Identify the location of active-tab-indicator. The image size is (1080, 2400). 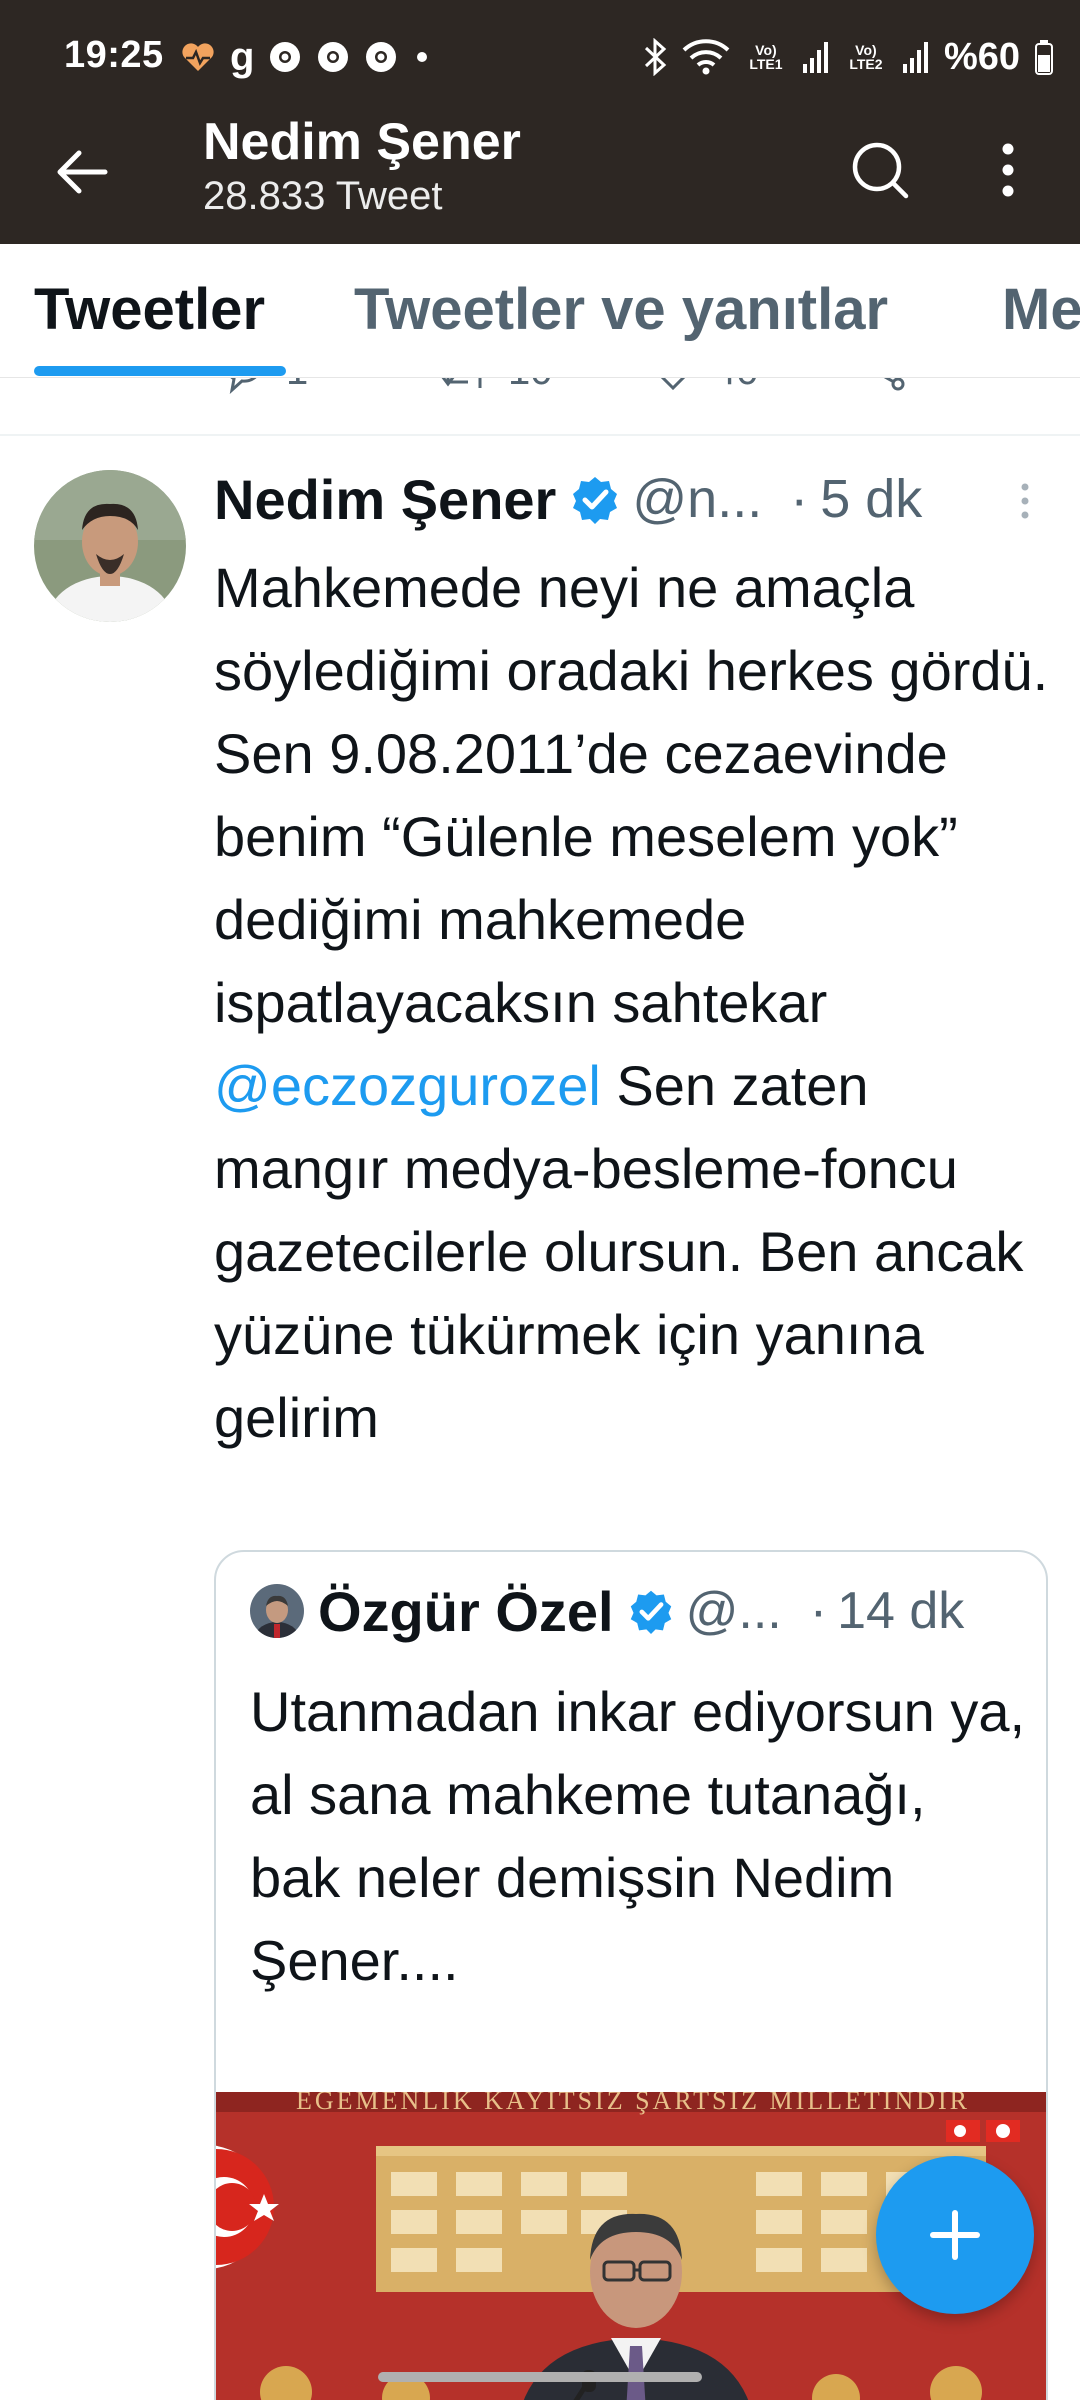
(160, 371).